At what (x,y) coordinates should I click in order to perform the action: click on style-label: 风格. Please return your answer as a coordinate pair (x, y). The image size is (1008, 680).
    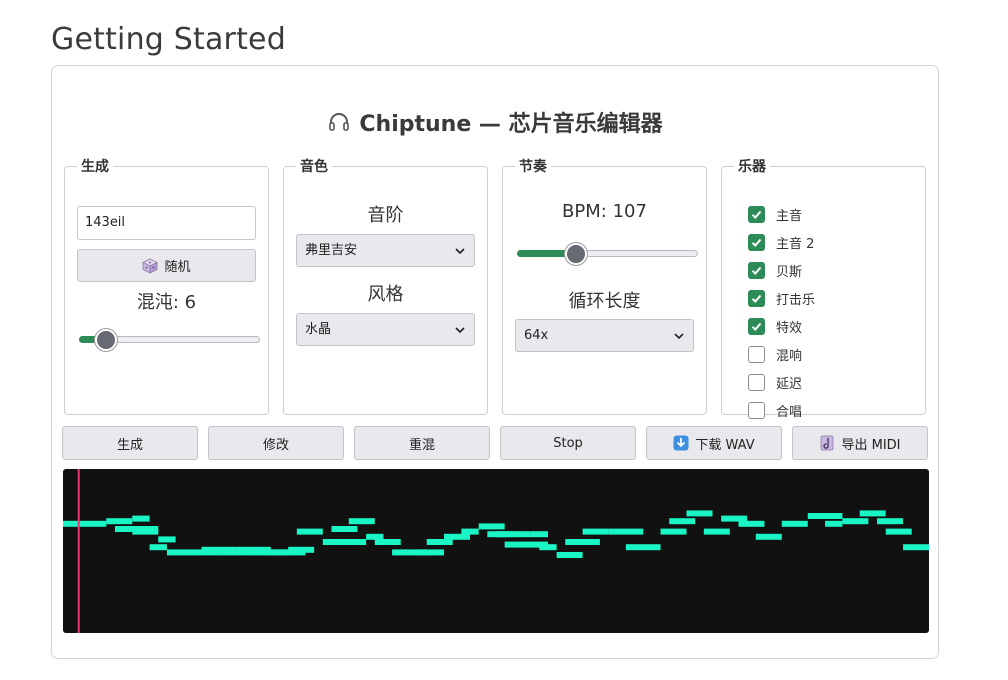
    Looking at the image, I should click on (385, 294).